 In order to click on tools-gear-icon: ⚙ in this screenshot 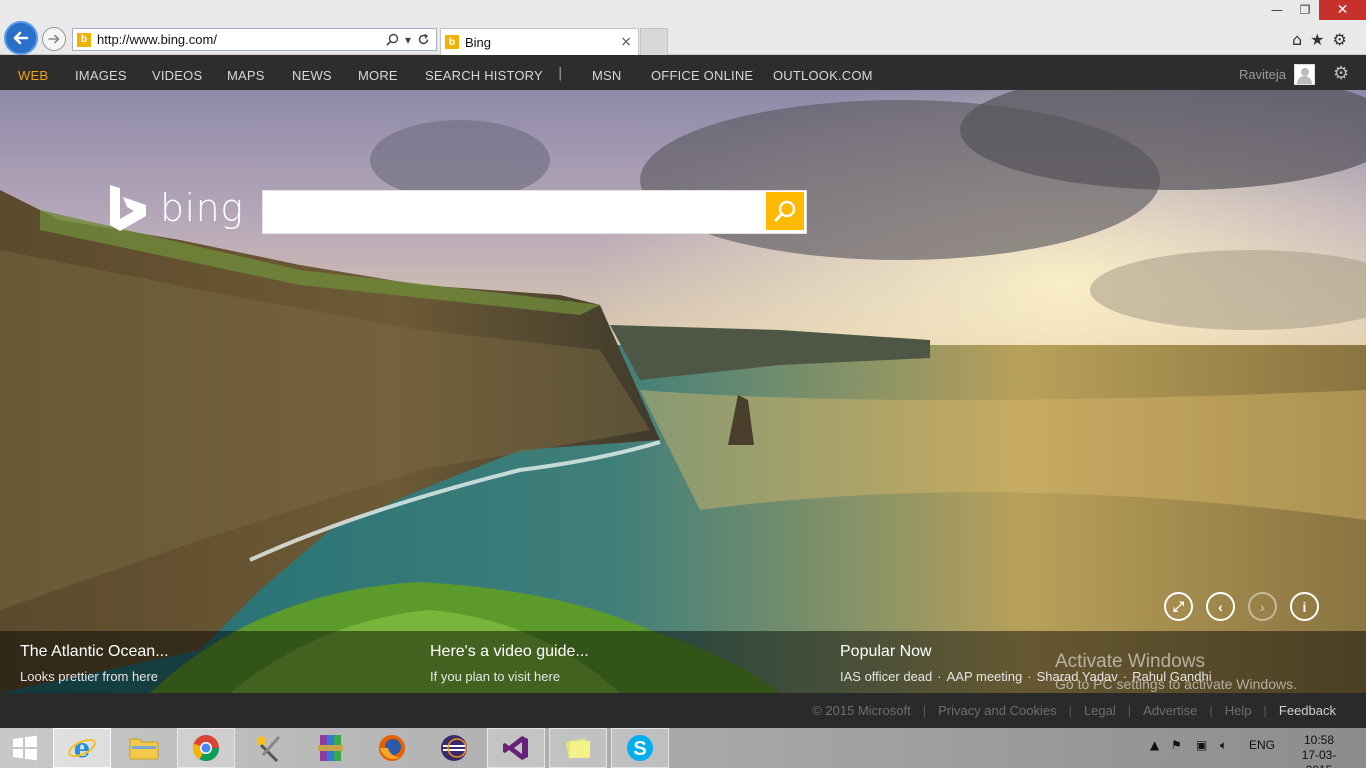, I will do `click(1340, 39)`.